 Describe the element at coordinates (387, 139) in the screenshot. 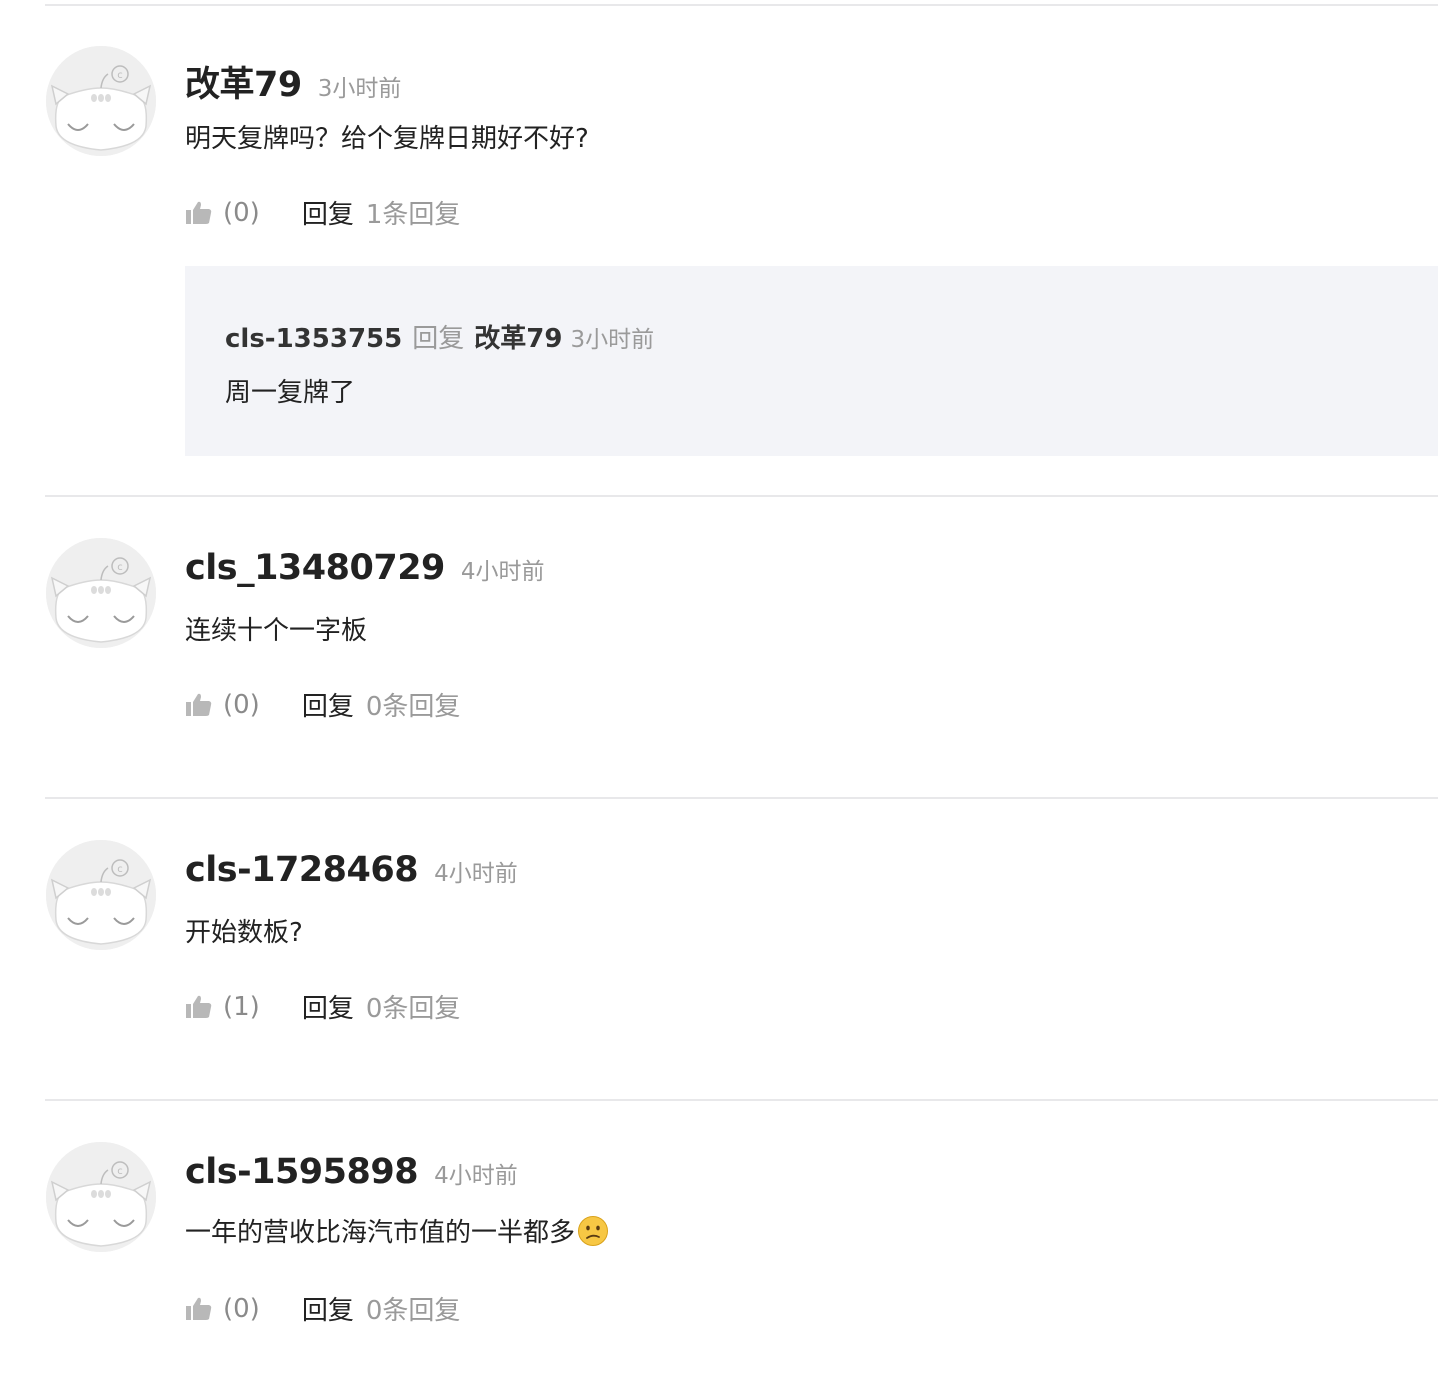

I see `comment-text: 明天复牌吗？给个复牌日期好不好?` at that location.